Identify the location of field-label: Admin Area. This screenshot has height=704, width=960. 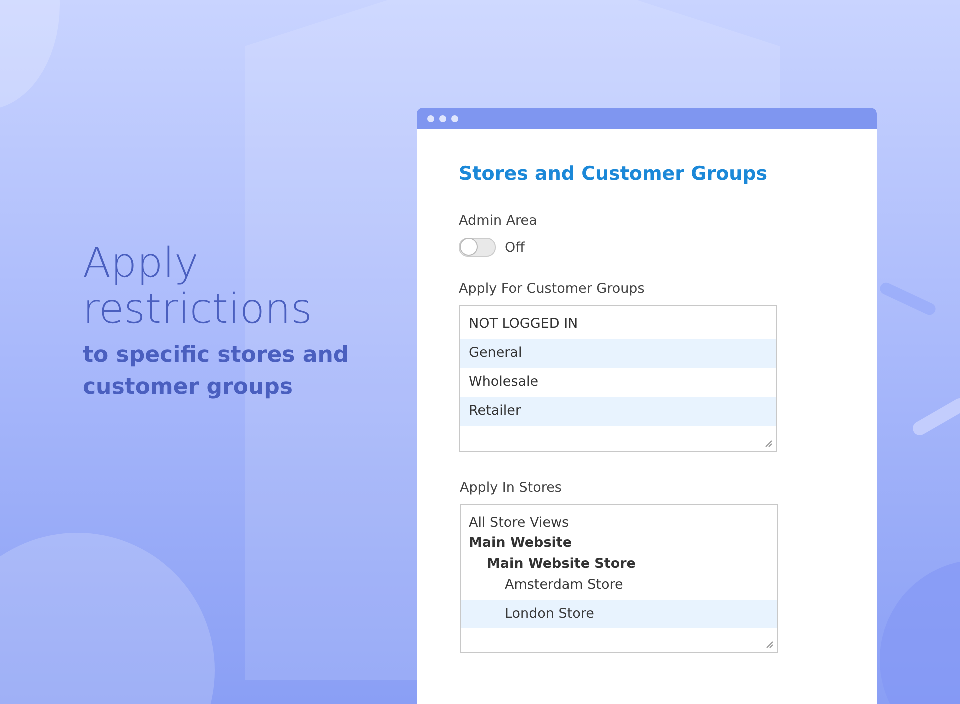
(498, 221).